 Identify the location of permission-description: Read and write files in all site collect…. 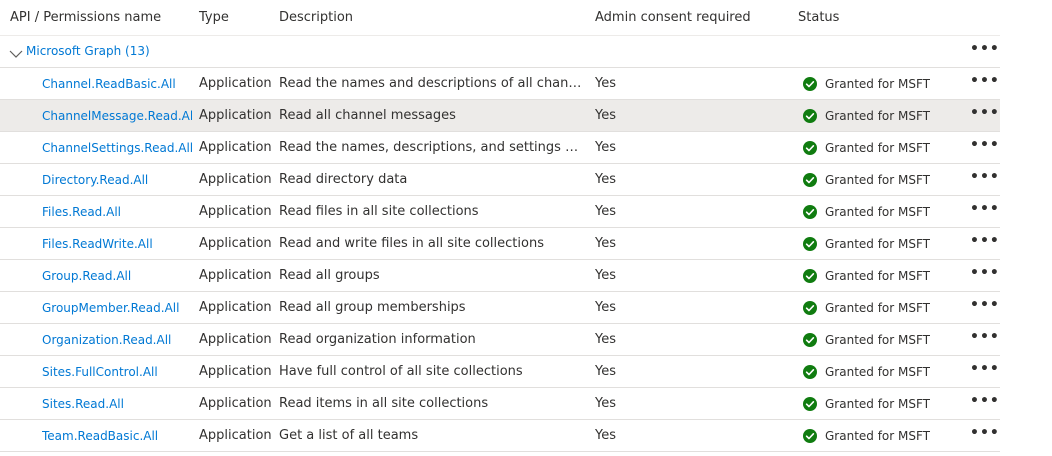
(411, 243).